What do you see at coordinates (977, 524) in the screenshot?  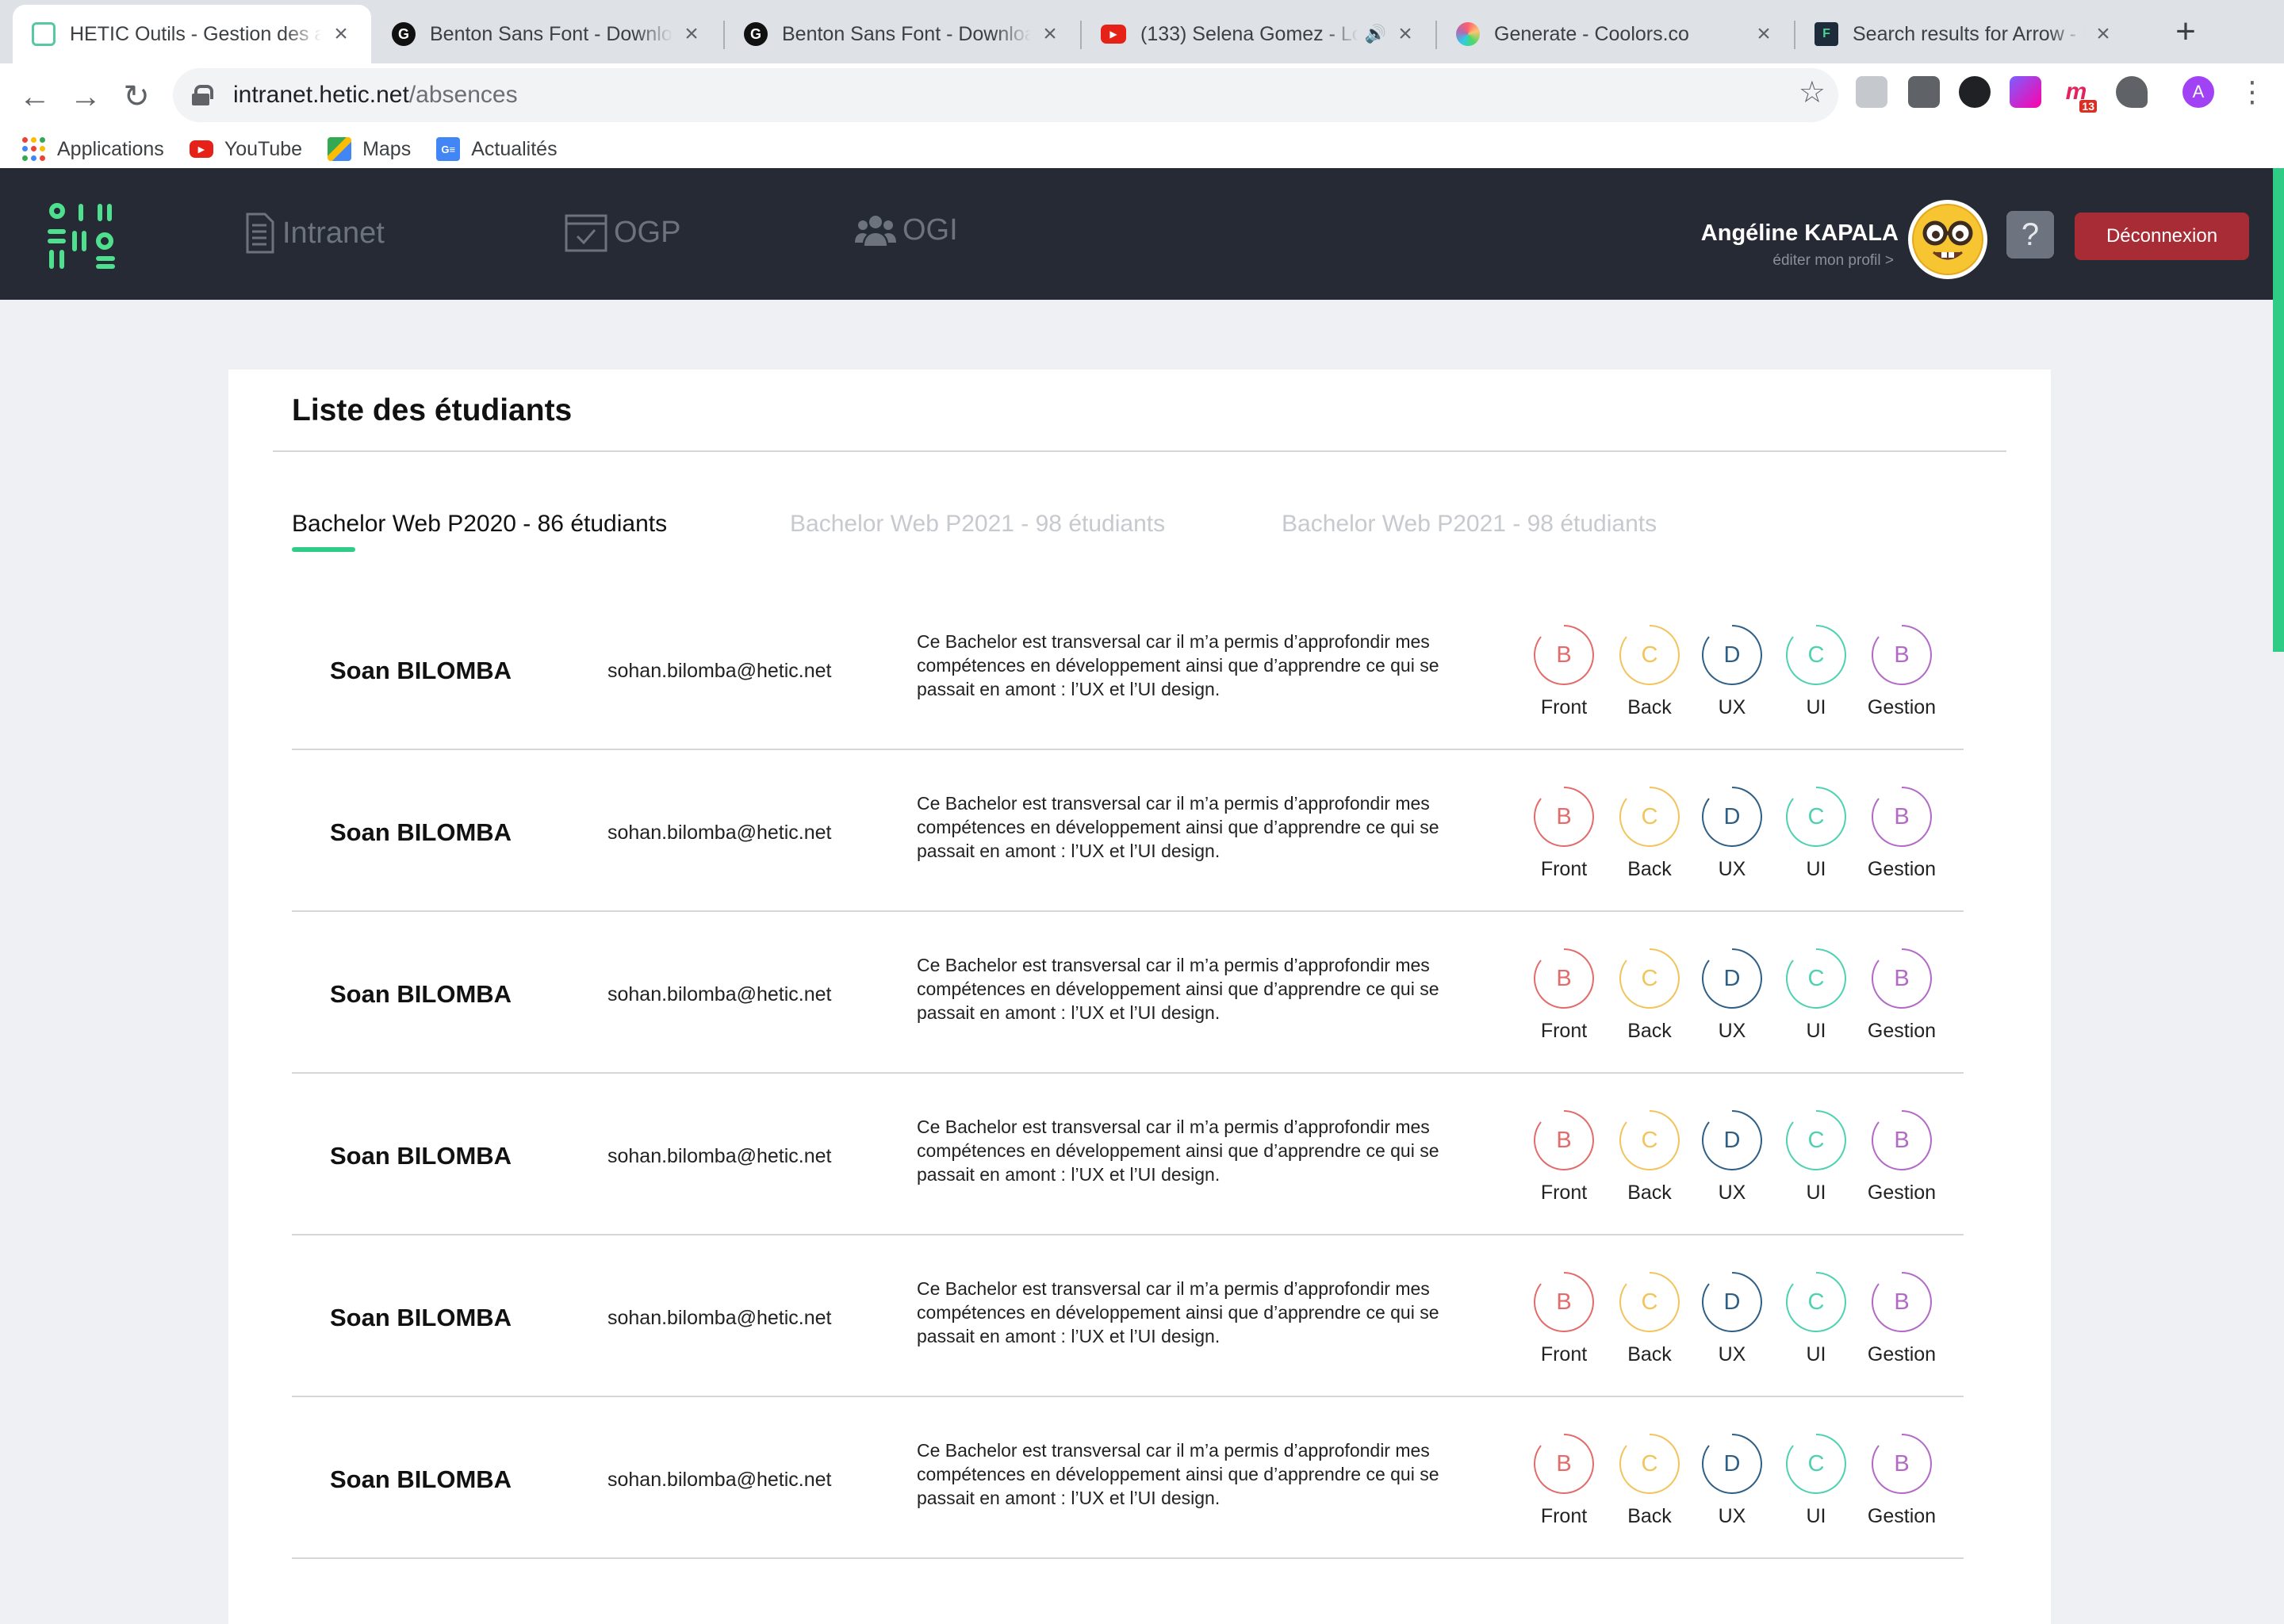 I see `tab-promo-p2021: Bachelor Web P2021 - 98 étudiants` at bounding box center [977, 524].